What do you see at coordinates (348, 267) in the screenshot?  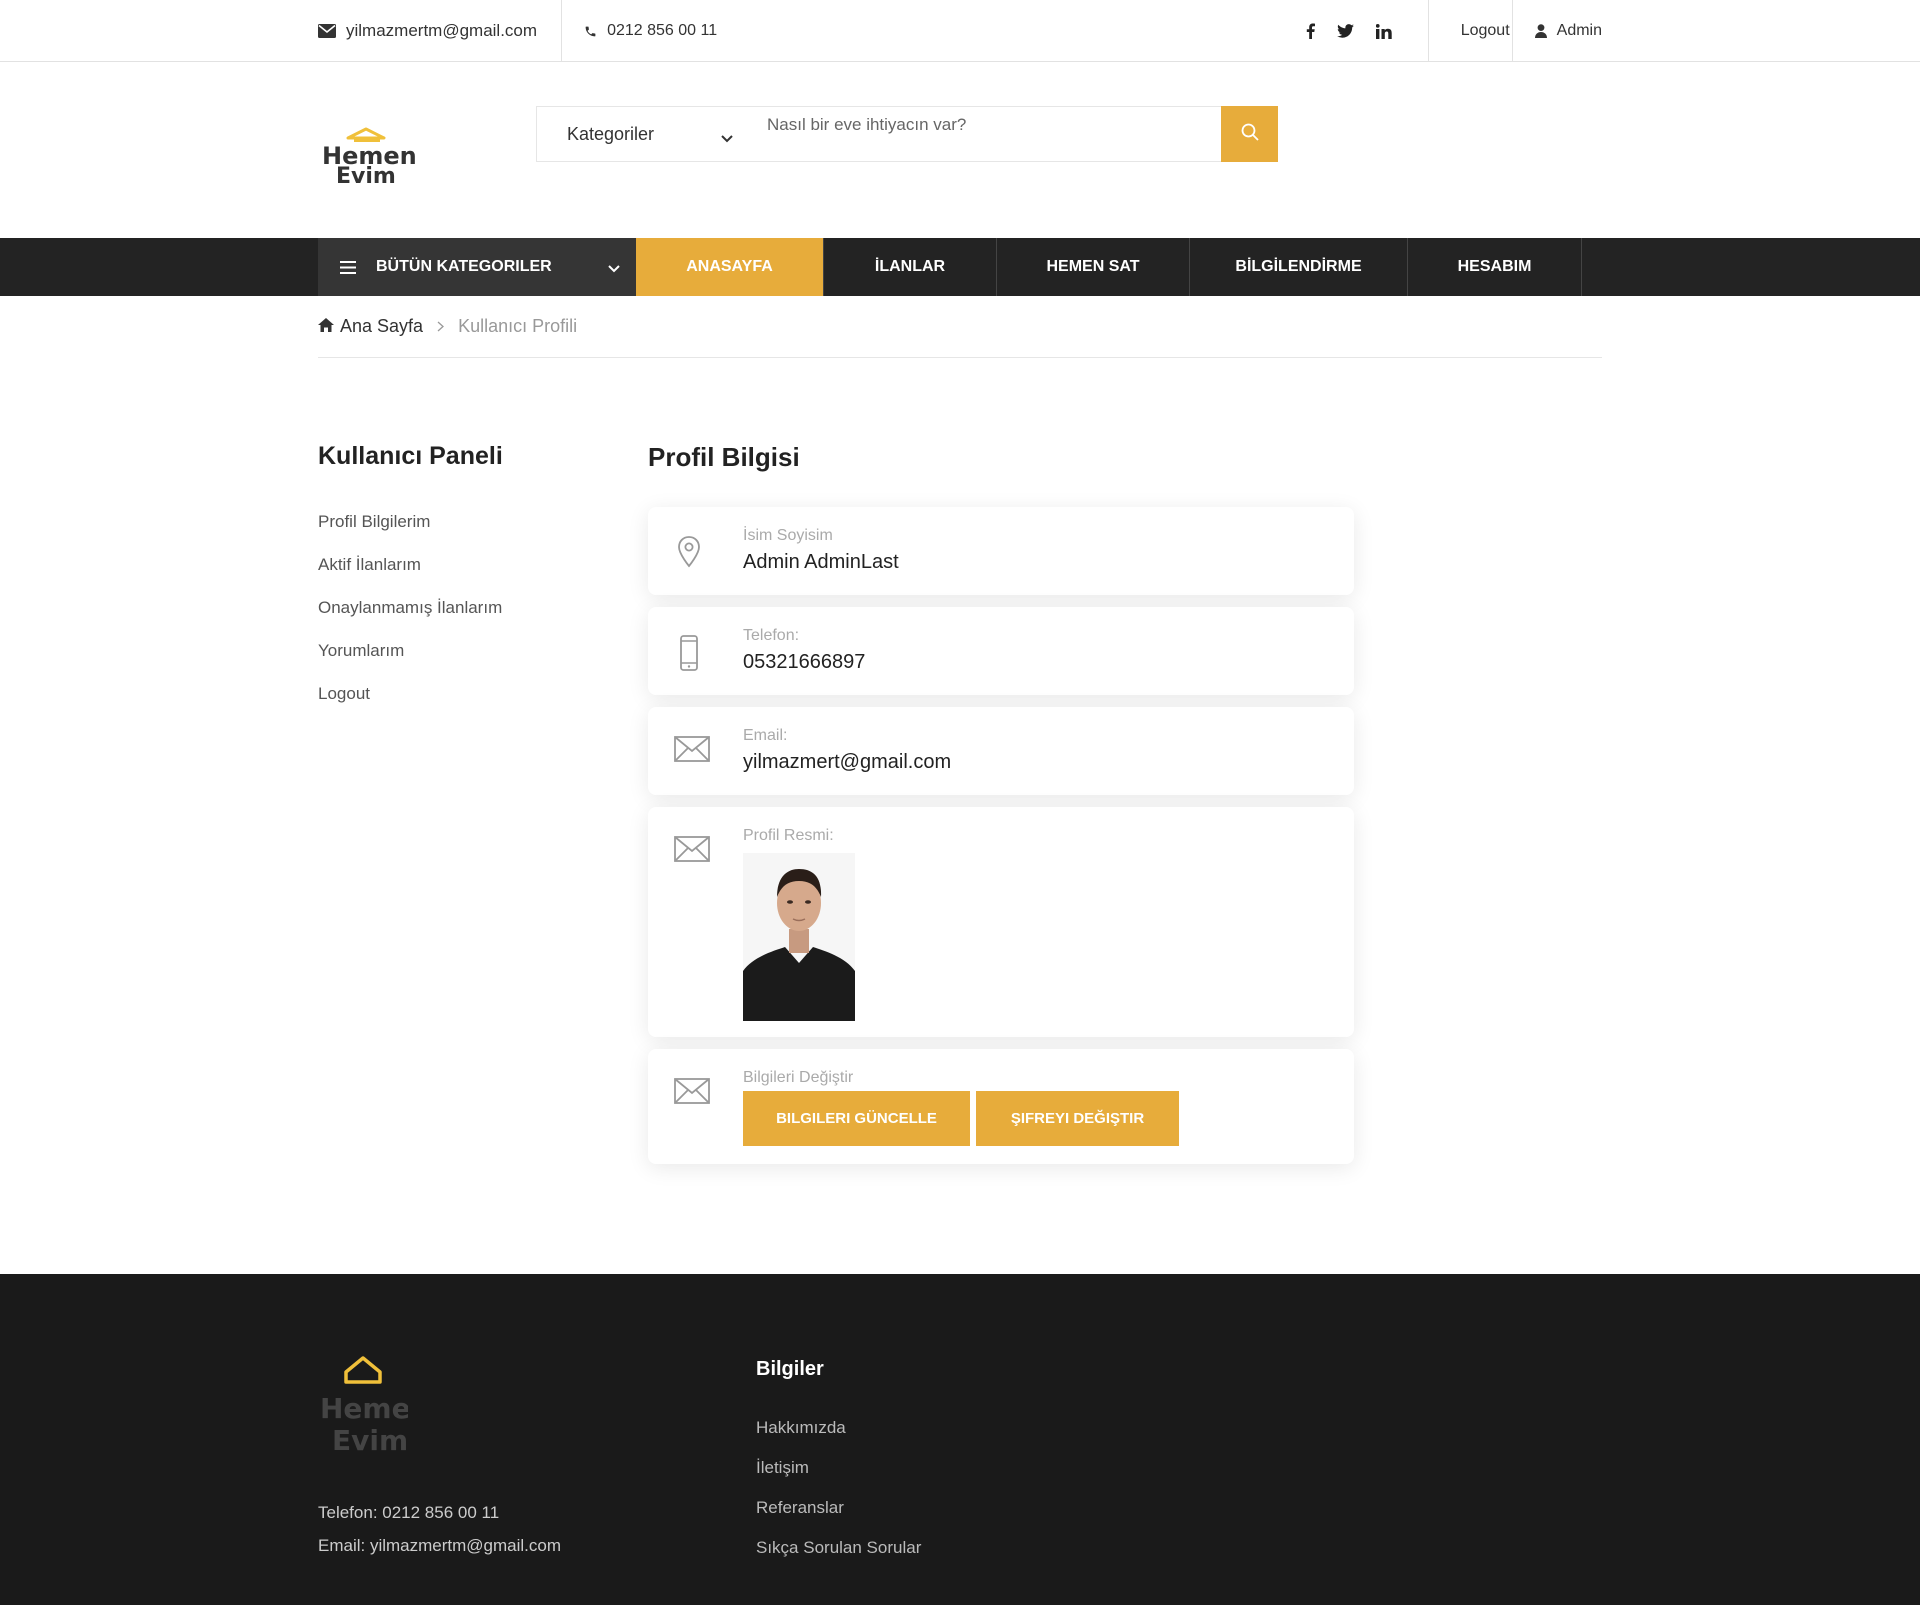 I see `menu-icon` at bounding box center [348, 267].